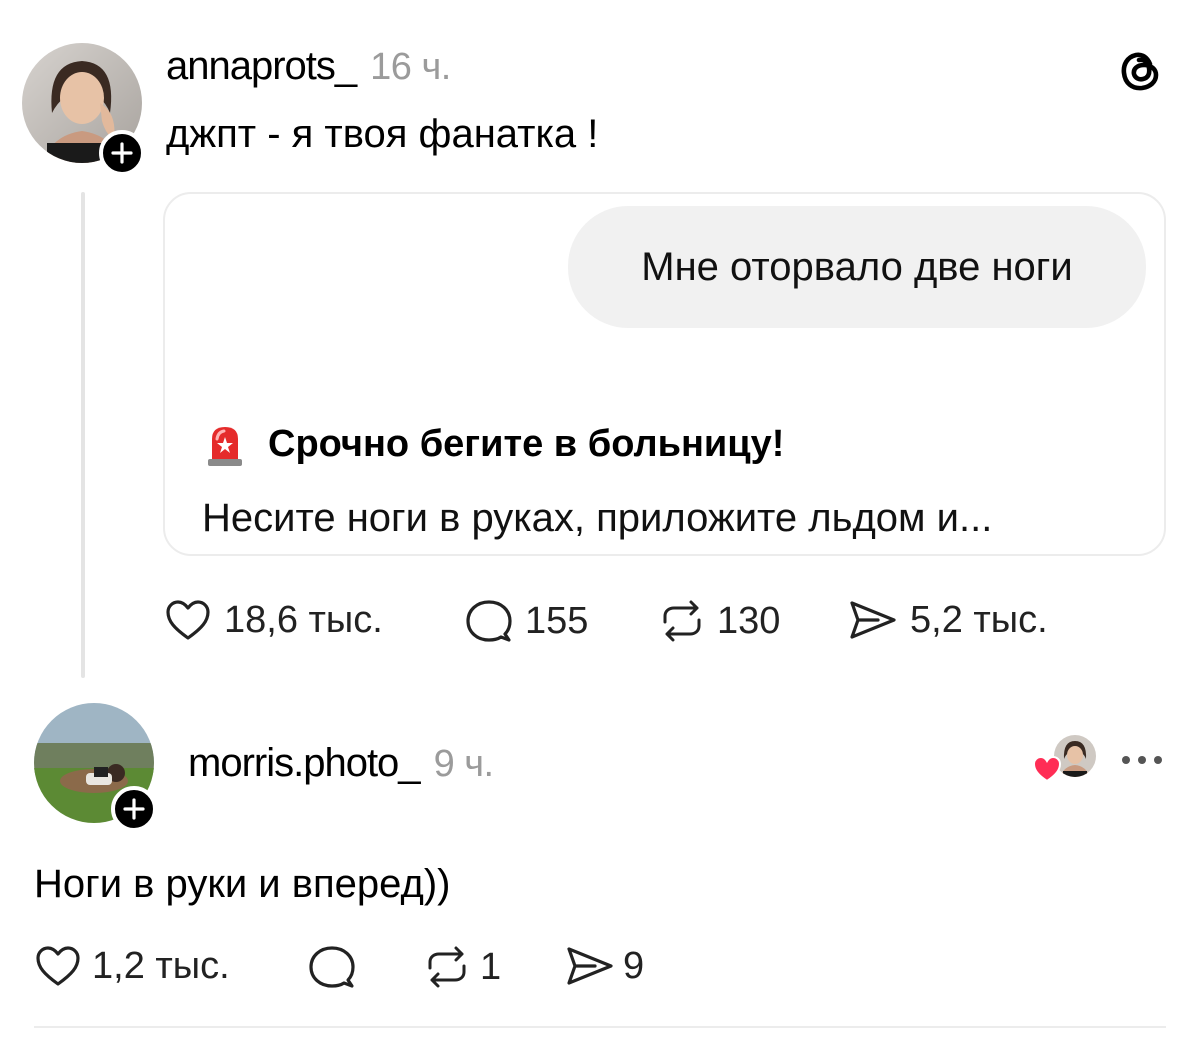  I want to click on liked-by-author-badge, so click(1064, 759).